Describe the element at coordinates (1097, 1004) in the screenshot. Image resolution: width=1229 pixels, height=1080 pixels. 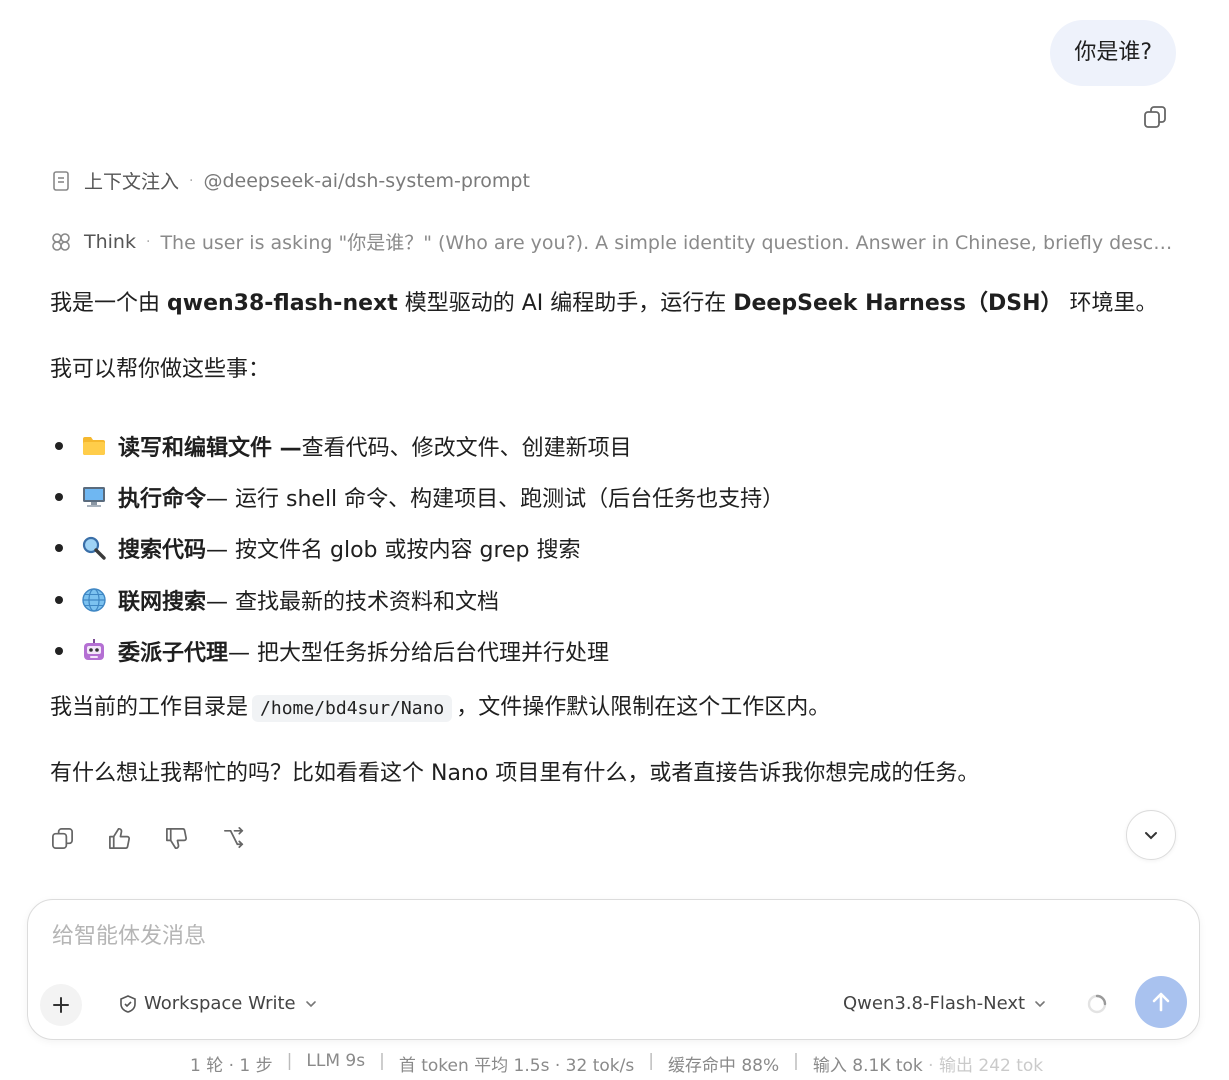
I see `loading-spinner-icon` at that location.